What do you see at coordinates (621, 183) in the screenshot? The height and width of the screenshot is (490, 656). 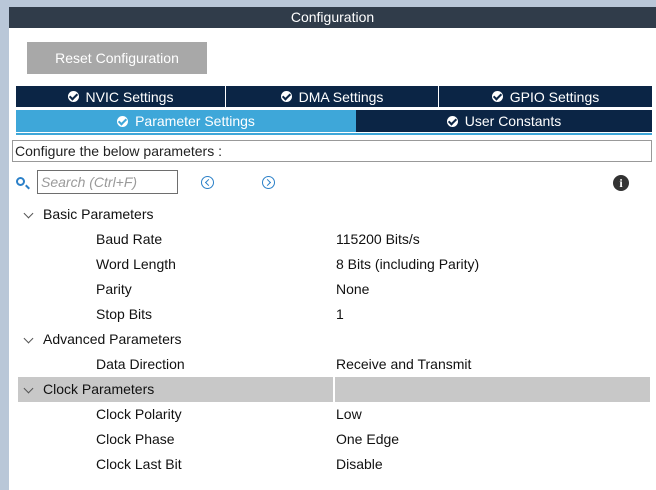 I see `info-icon: i` at bounding box center [621, 183].